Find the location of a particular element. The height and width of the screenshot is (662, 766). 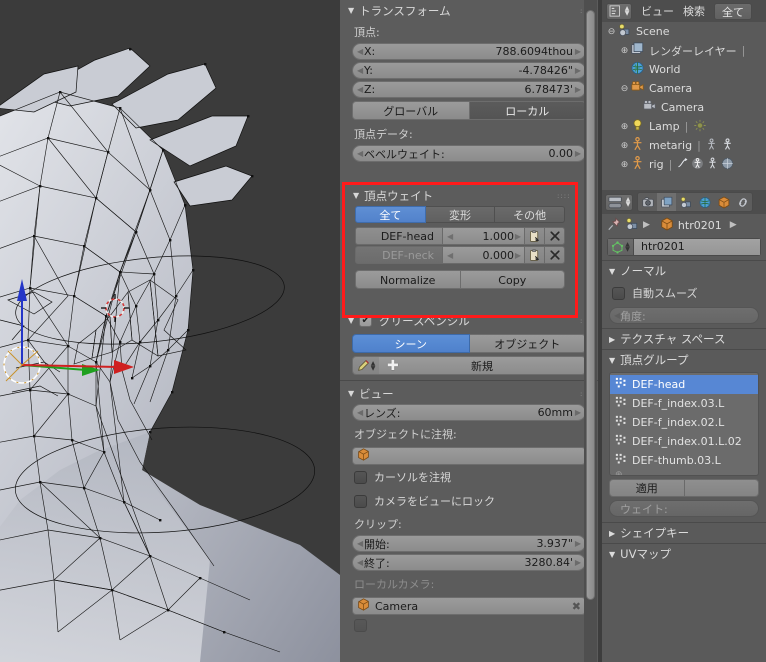

outliner-menu-search: 検索 is located at coordinates (694, 11).